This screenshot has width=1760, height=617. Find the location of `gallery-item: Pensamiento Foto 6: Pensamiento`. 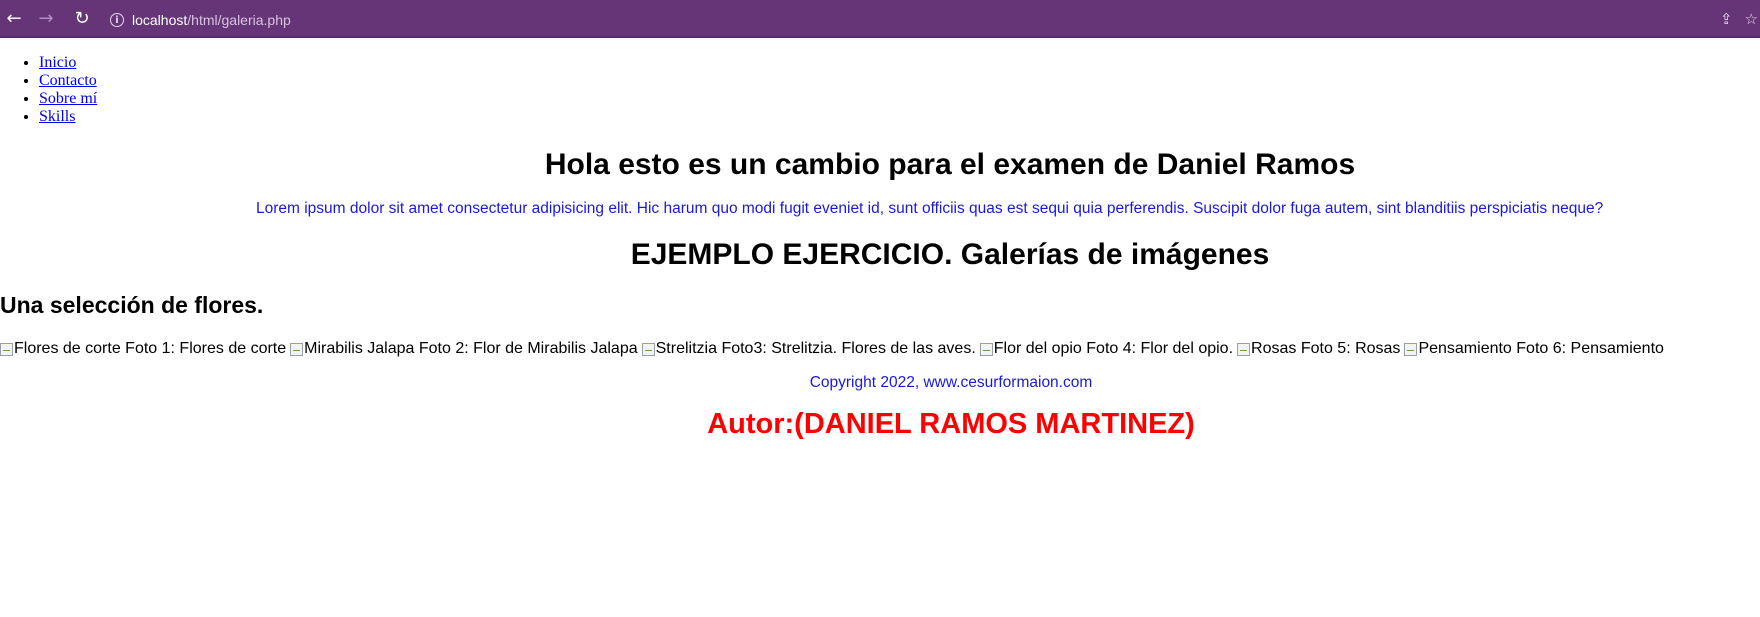

gallery-item: Pensamiento Foto 6: Pensamiento is located at coordinates (1534, 349).